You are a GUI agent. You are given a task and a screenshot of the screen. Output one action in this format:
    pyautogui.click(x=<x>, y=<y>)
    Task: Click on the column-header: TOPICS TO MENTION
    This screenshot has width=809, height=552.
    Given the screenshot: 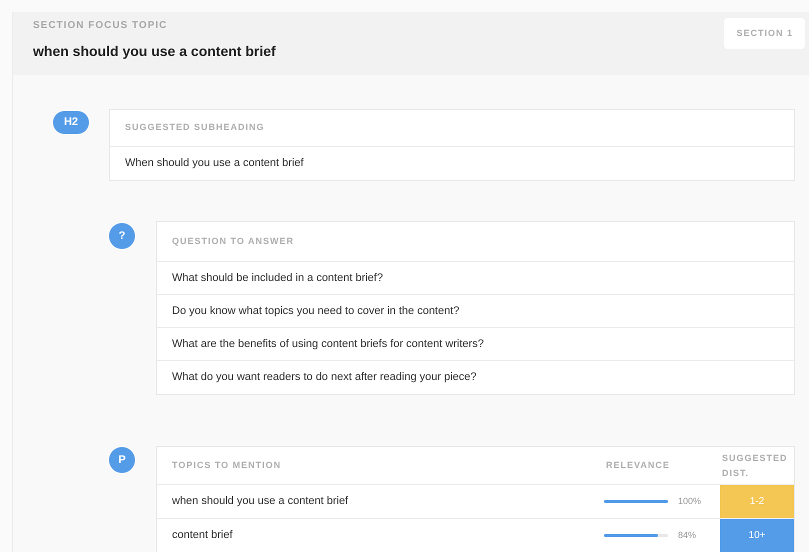 What is the action you would take?
    pyautogui.click(x=226, y=465)
    